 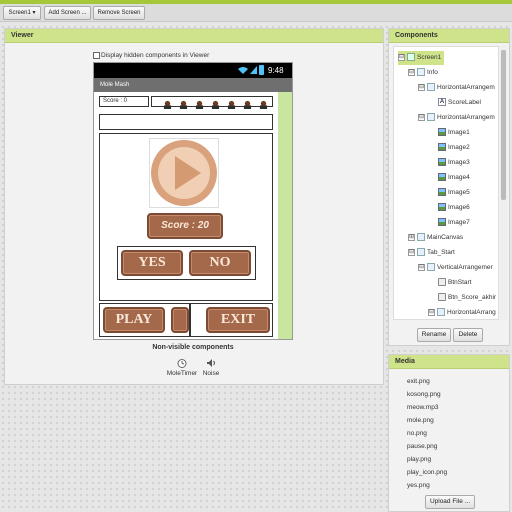 What do you see at coordinates (285, 215) in the screenshot?
I see `phone-scroll-area` at bounding box center [285, 215].